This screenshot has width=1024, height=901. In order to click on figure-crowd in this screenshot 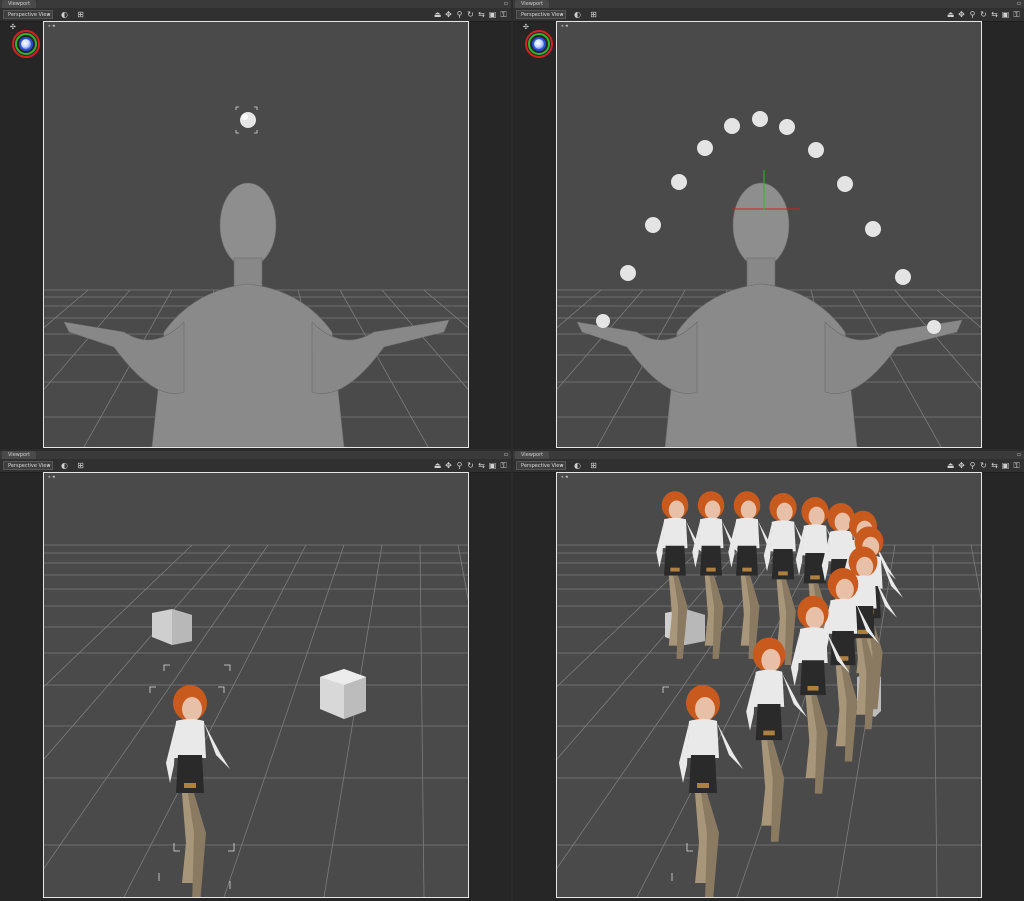, I will do `click(779, 694)`.